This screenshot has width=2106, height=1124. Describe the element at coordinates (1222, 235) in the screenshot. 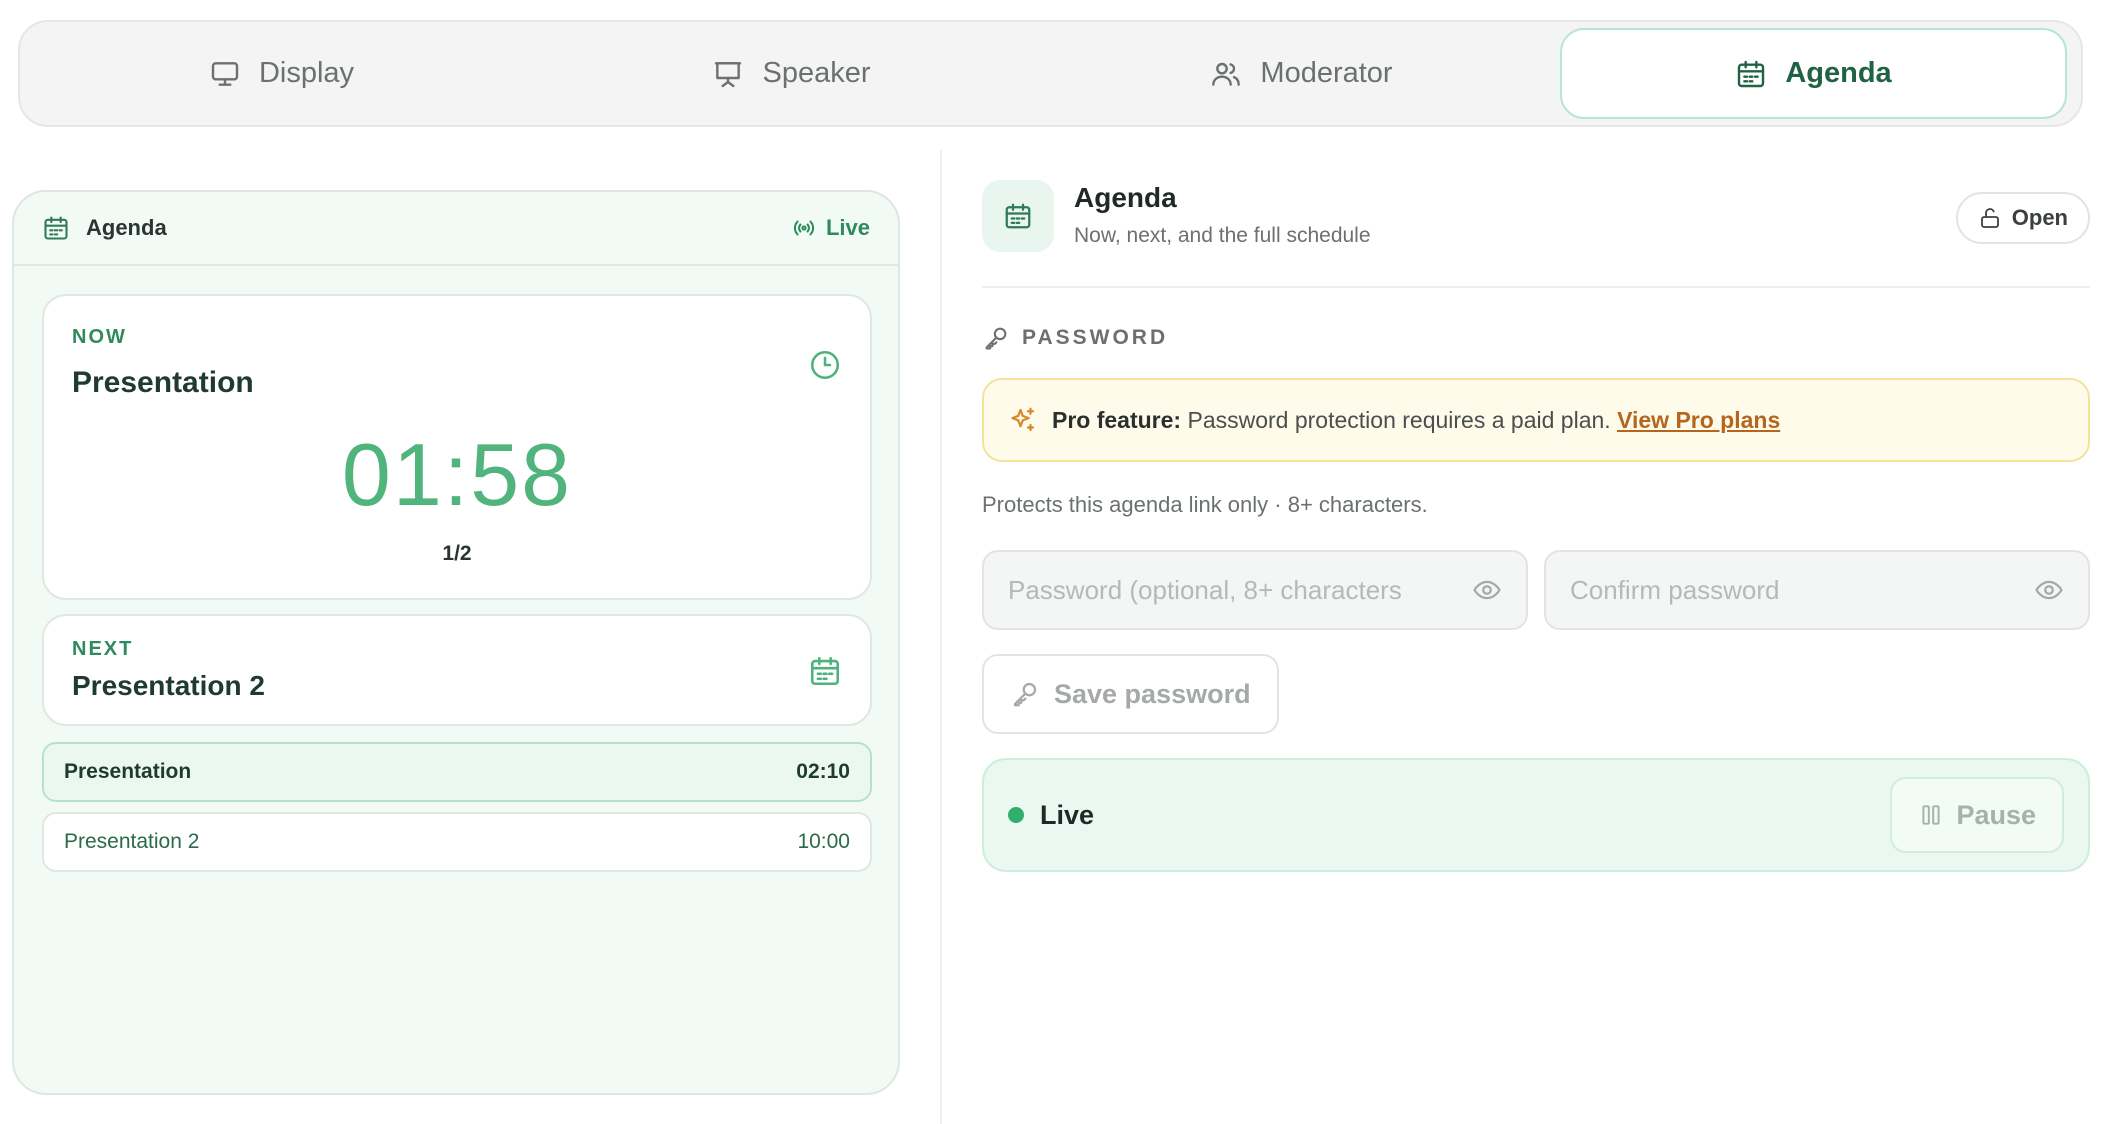

I see `section-subtitle: Now, next, and the full schedule` at that location.